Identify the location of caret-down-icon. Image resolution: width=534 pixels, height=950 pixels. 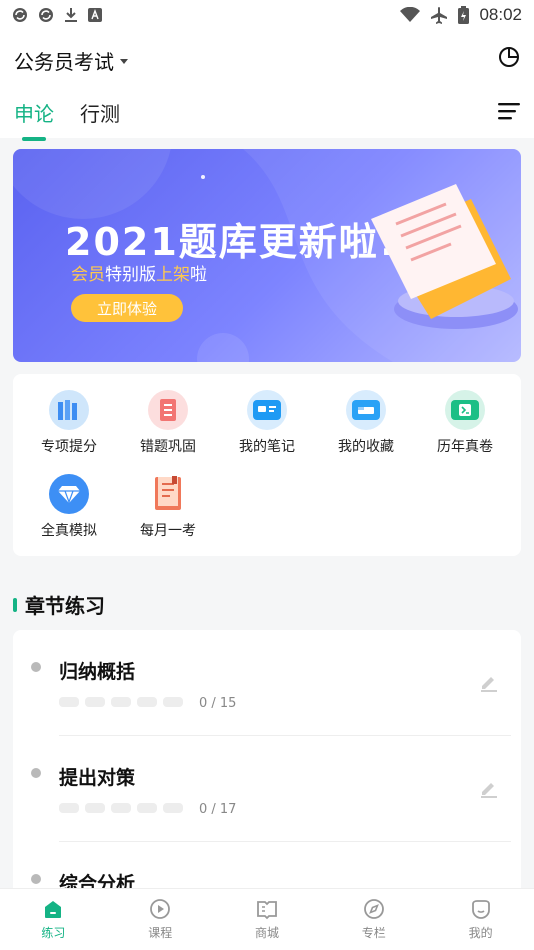
(124, 61).